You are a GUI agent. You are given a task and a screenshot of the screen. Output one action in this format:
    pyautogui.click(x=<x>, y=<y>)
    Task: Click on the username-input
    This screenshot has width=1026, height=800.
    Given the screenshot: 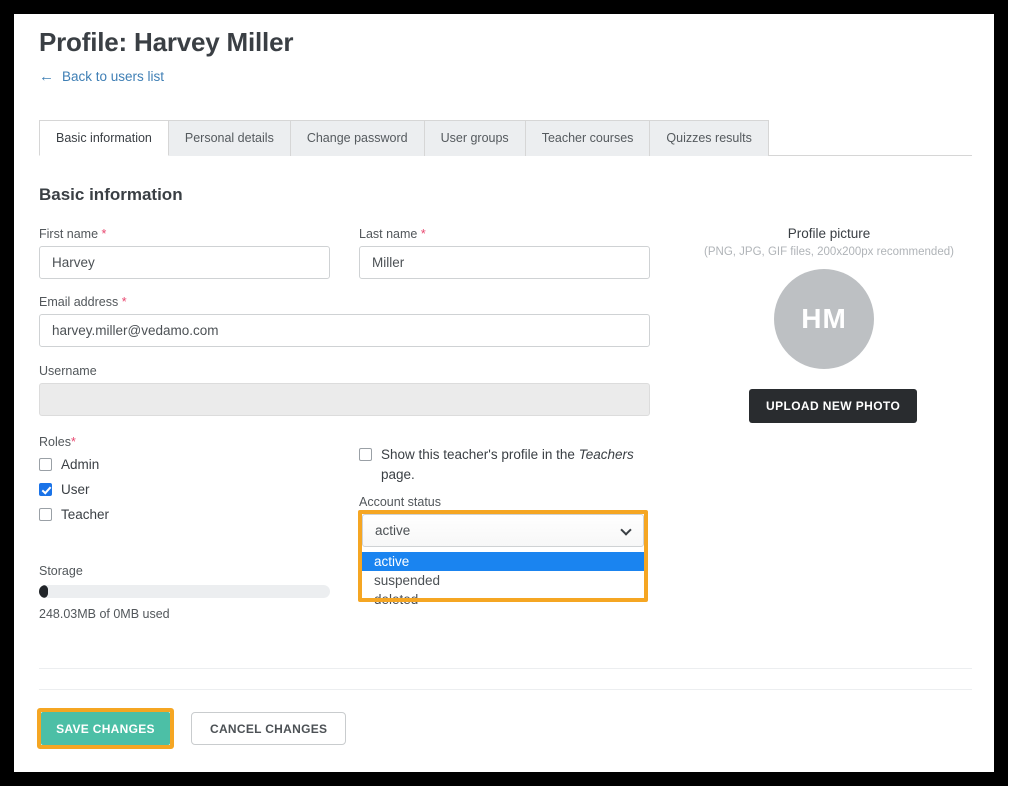 What is the action you would take?
    pyautogui.click(x=344, y=399)
    